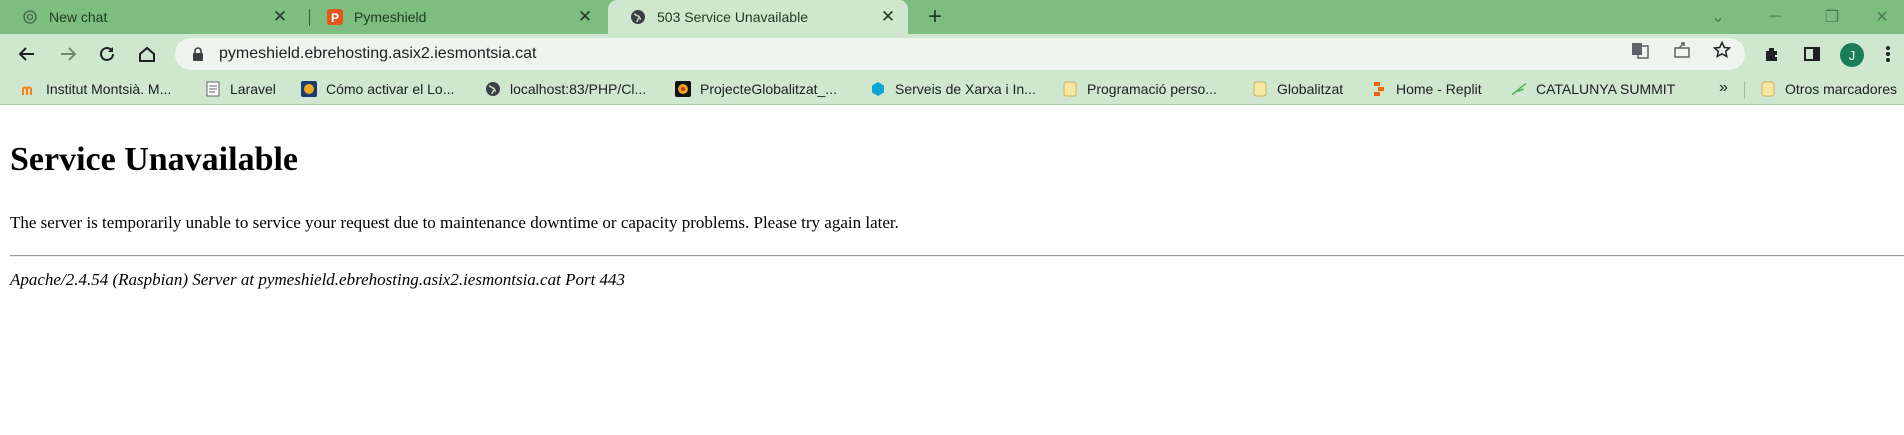 This screenshot has height=435, width=1904. What do you see at coordinates (253, 89) in the screenshot?
I see `bookmark-label: Laravel` at bounding box center [253, 89].